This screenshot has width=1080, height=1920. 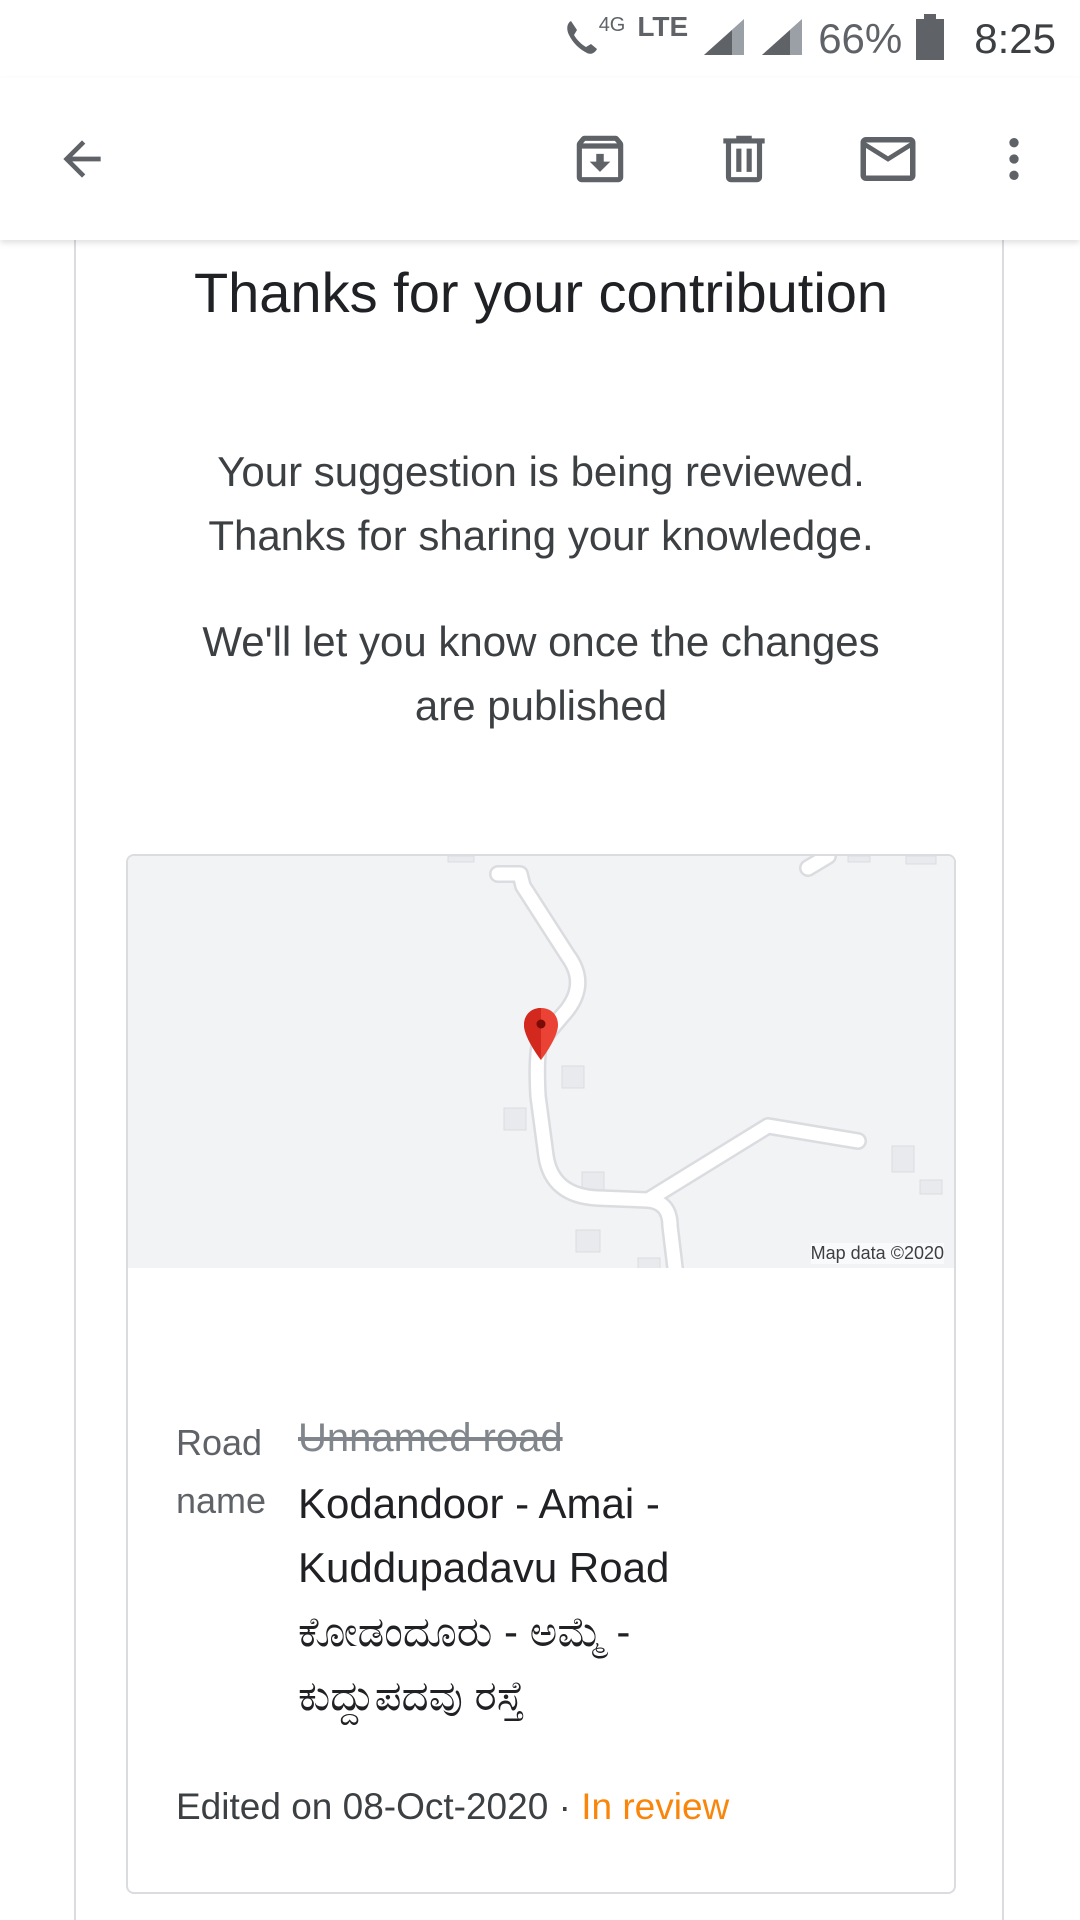 What do you see at coordinates (221, 1500) in the screenshot?
I see `road-name-label-line-2: name` at bounding box center [221, 1500].